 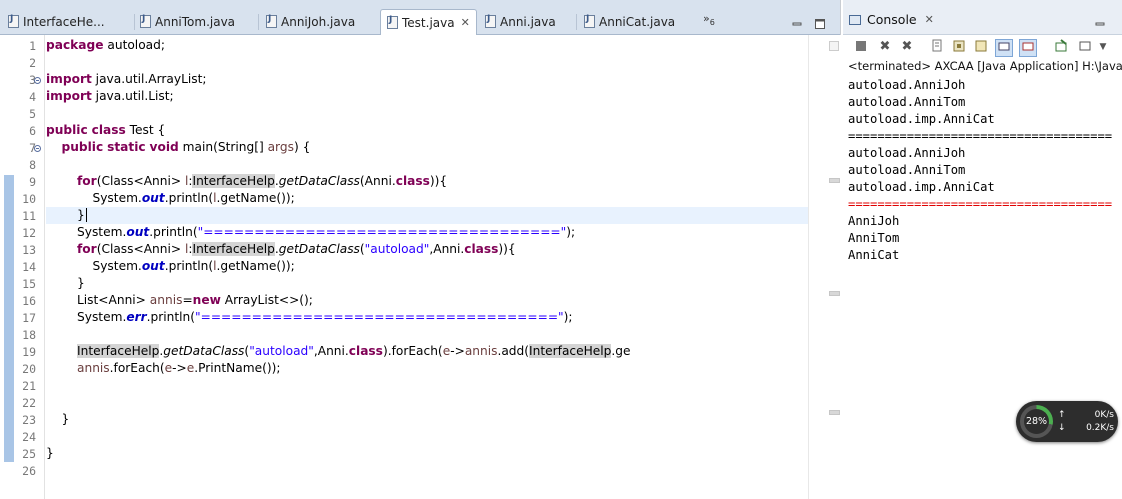 I want to click on console-output-line: ====================================, so click(x=980, y=136).